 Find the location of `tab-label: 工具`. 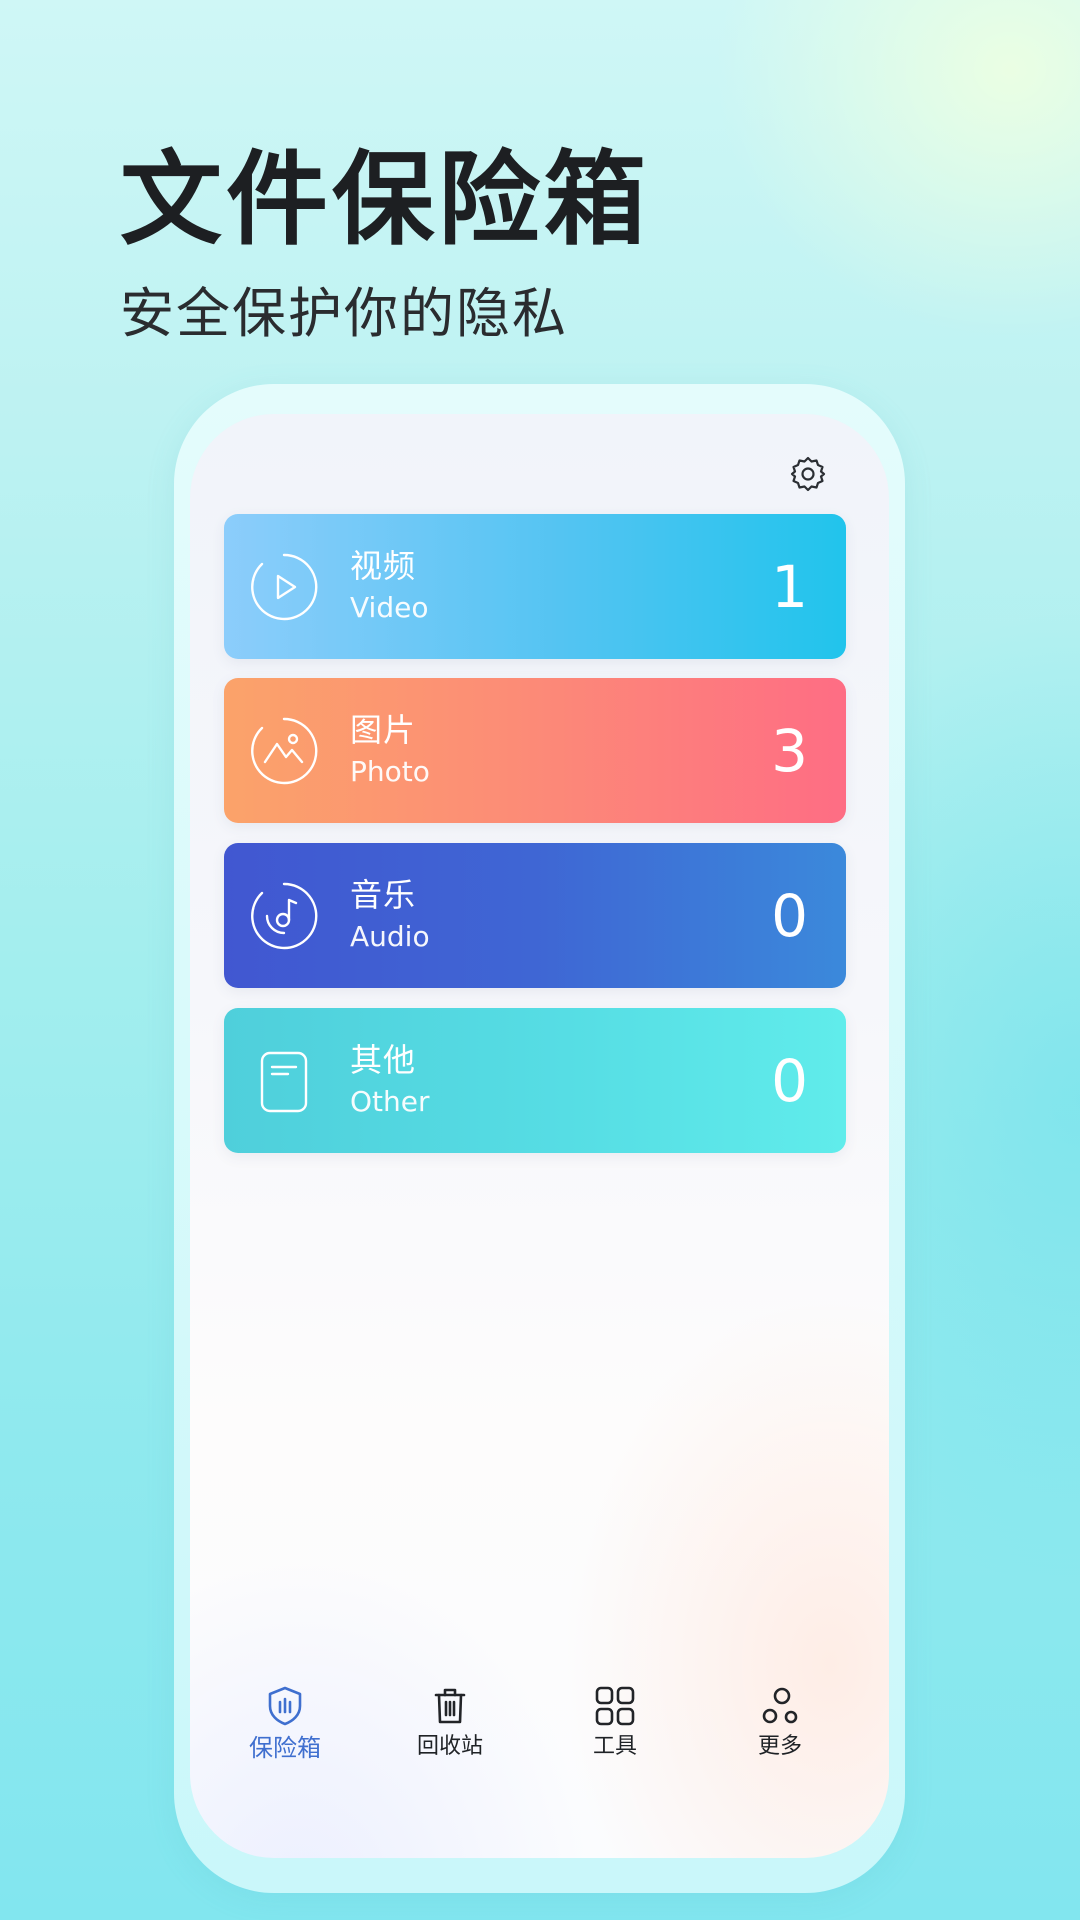

tab-label: 工具 is located at coordinates (614, 1746).